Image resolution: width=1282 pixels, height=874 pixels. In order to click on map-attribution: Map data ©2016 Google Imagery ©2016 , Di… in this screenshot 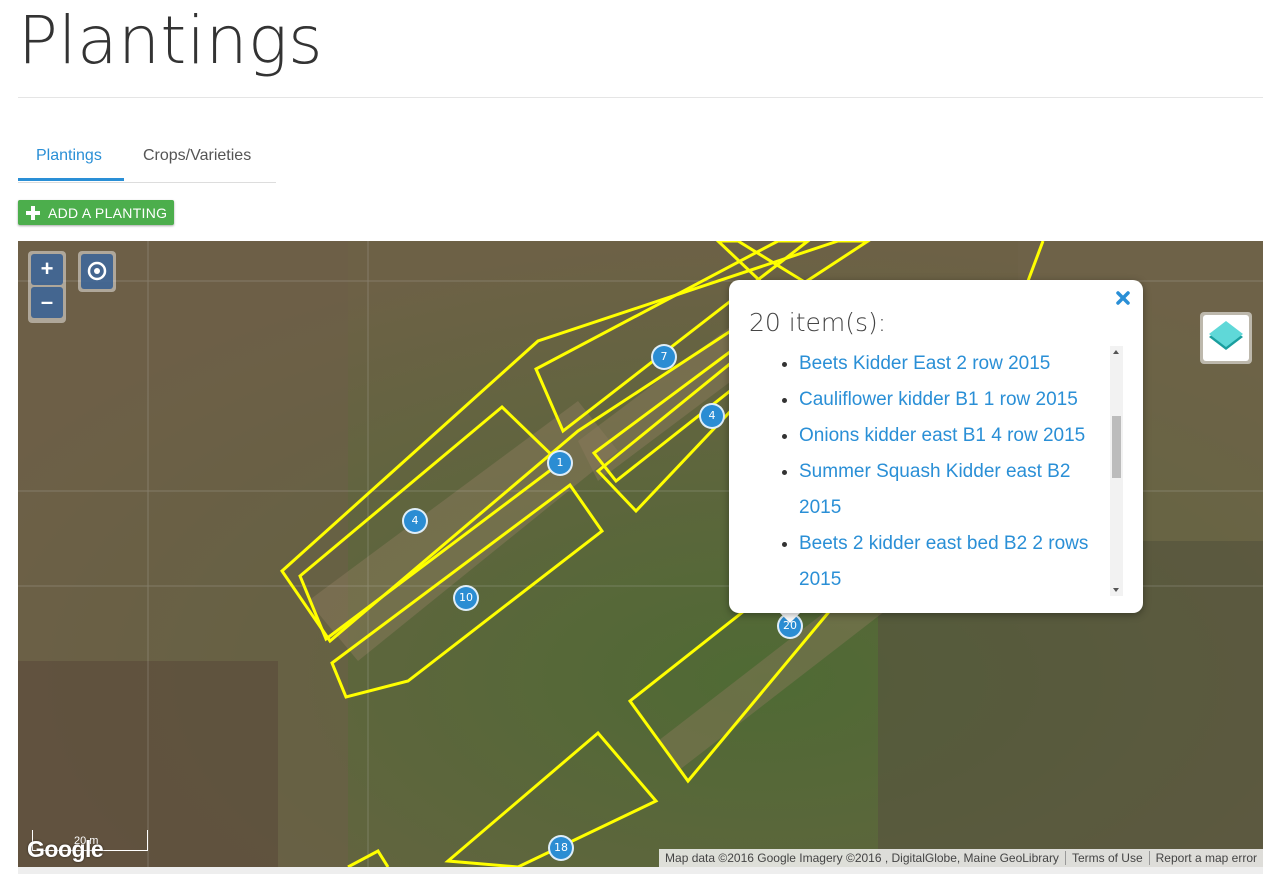, I will do `click(961, 858)`.